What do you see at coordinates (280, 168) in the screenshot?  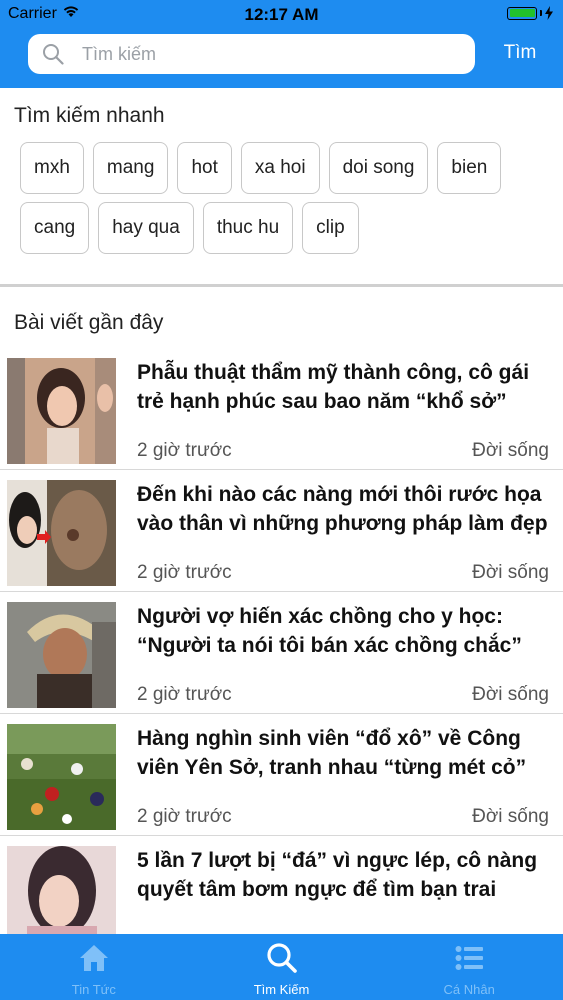 I see `tag-xa-hoi: xa hoi` at bounding box center [280, 168].